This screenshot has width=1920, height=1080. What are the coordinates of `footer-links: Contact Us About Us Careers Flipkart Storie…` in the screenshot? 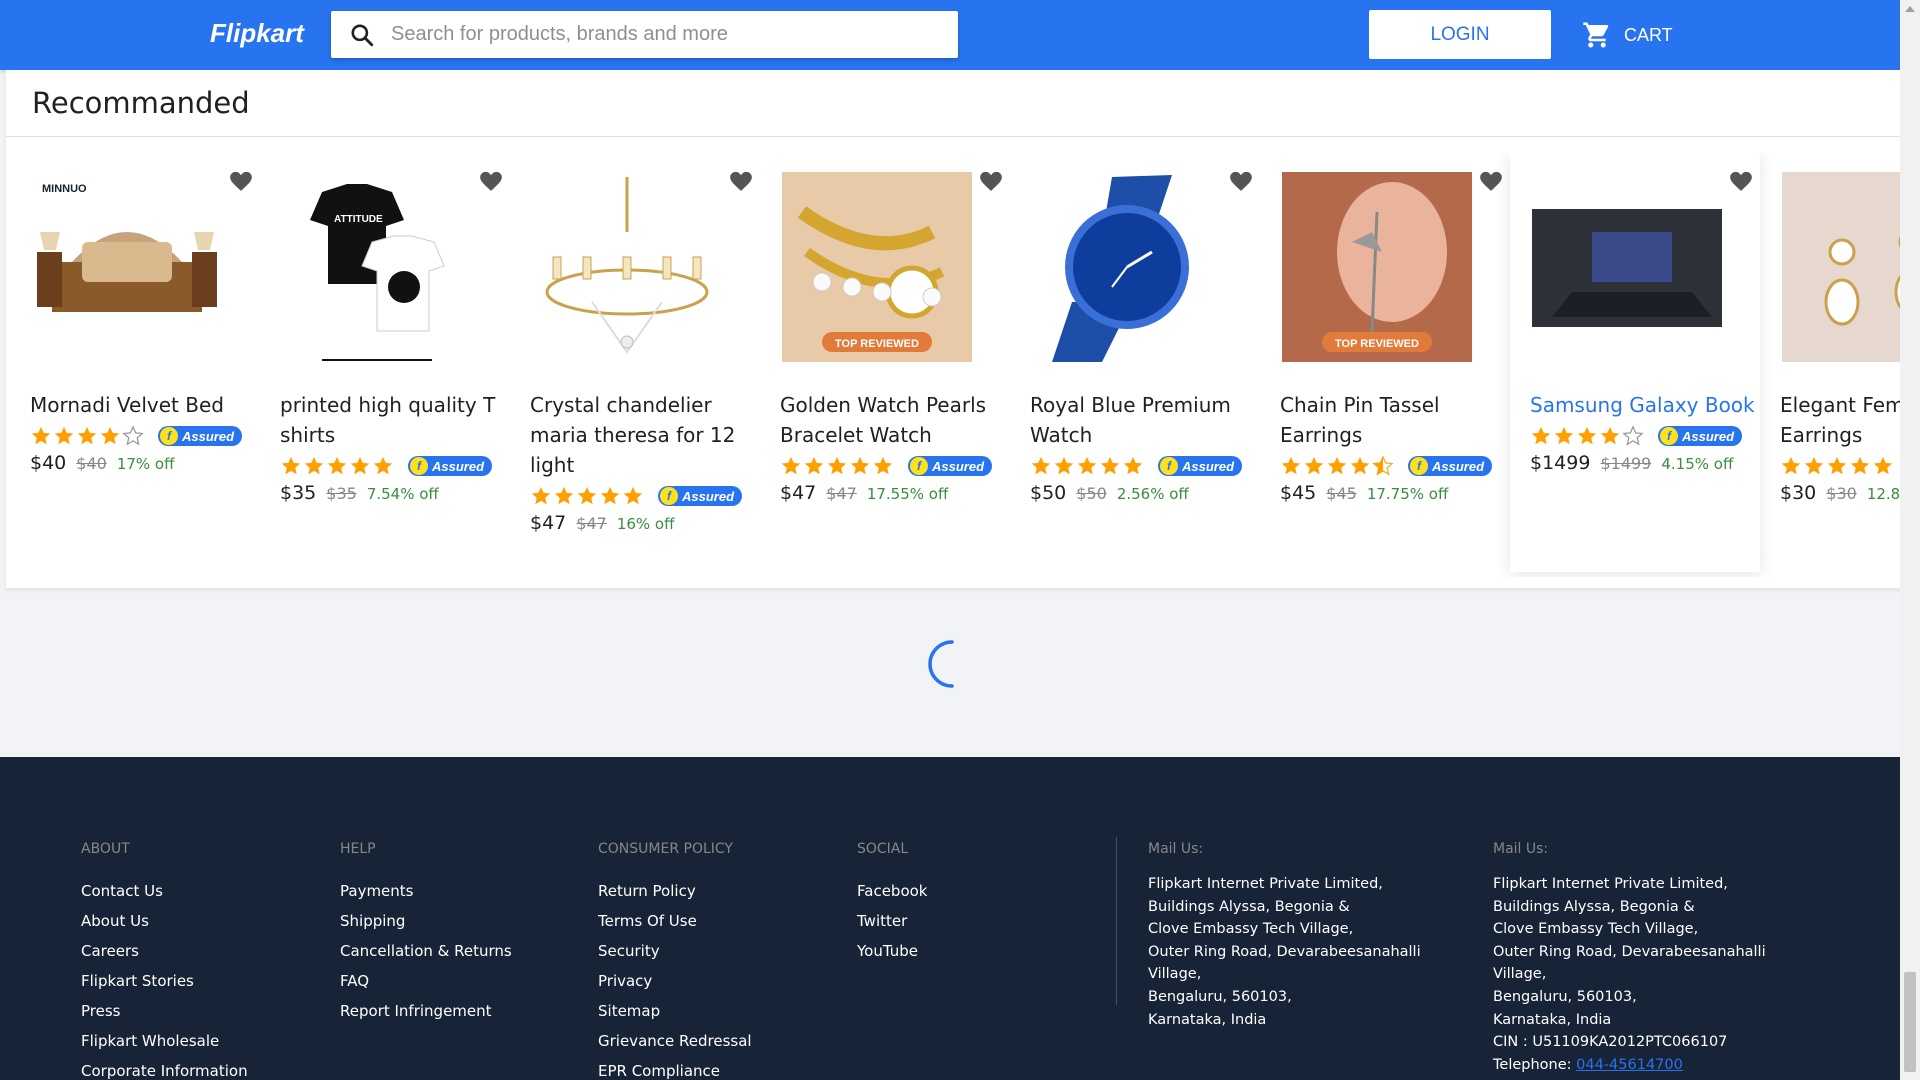 It's located at (164, 978).